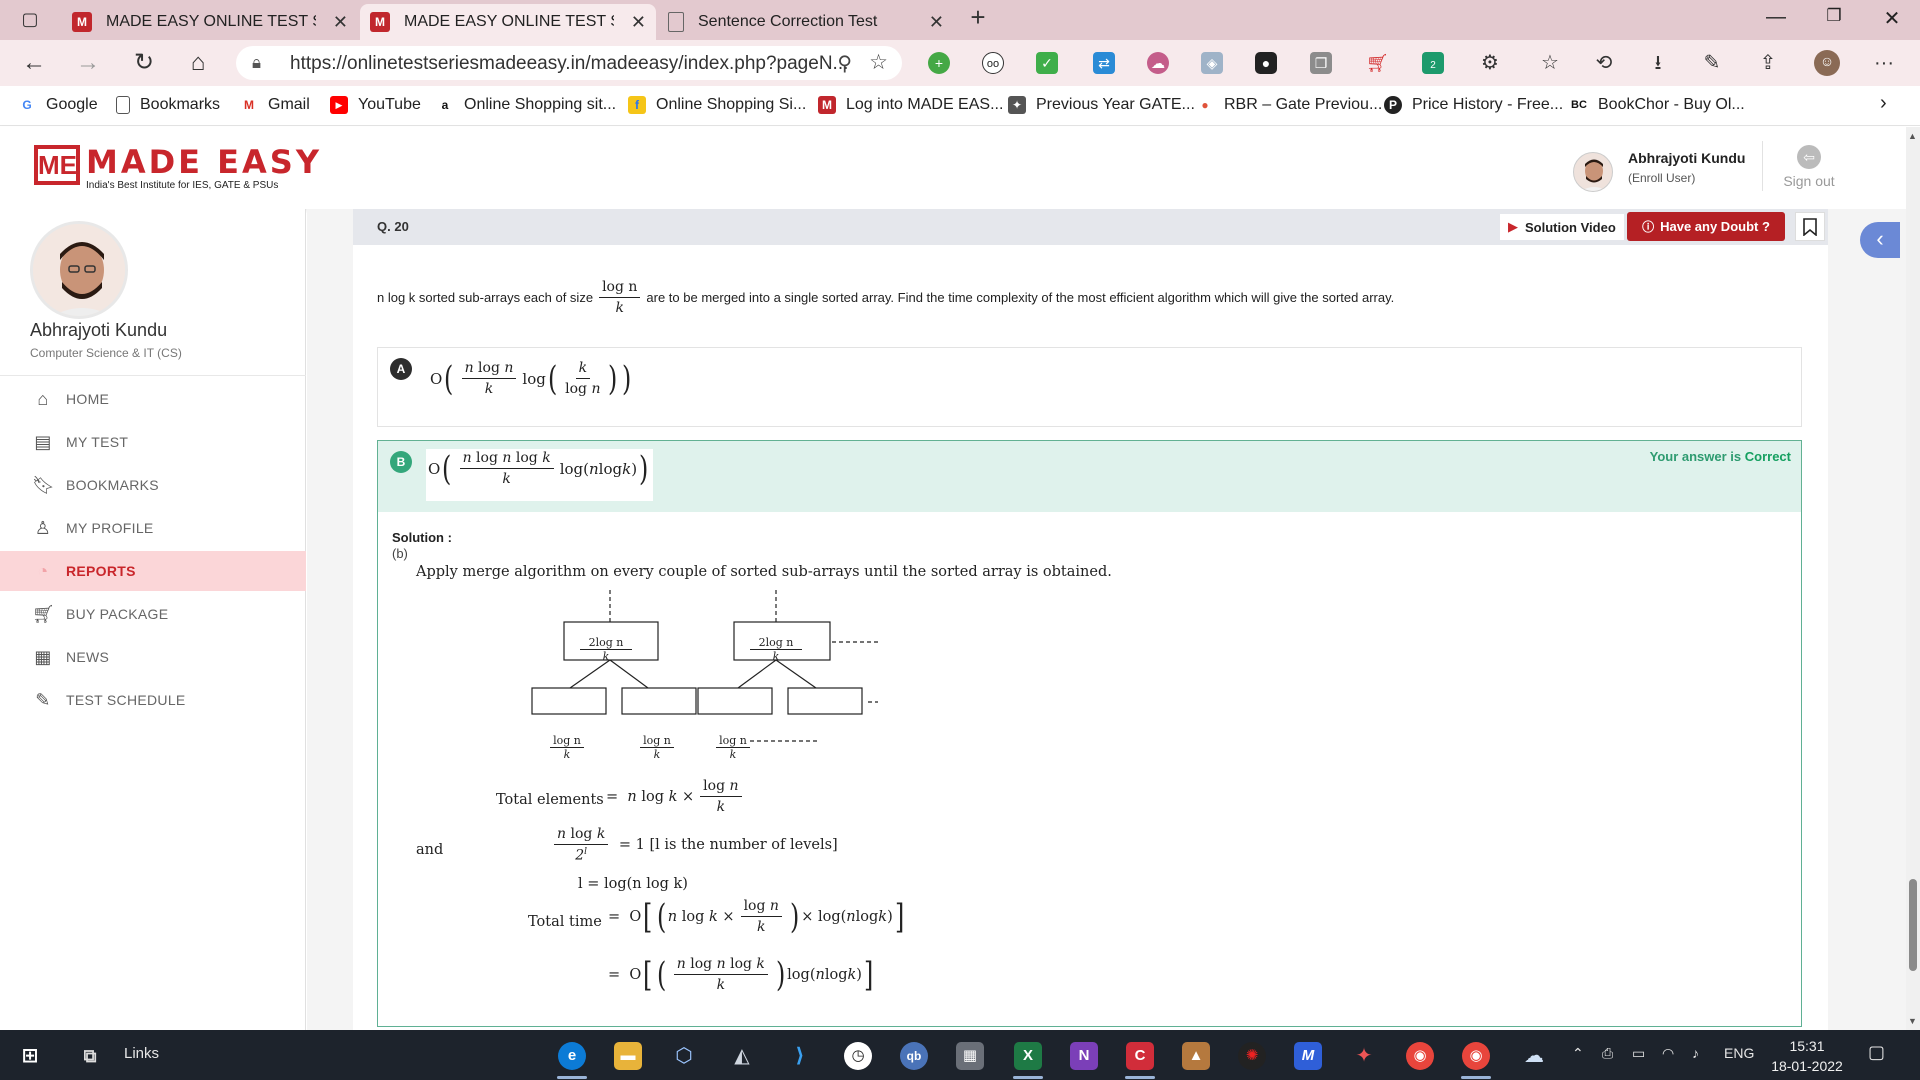 This screenshot has height=1080, width=1920. I want to click on sidebar-item-news: ▦ NEWS, so click(153, 657).